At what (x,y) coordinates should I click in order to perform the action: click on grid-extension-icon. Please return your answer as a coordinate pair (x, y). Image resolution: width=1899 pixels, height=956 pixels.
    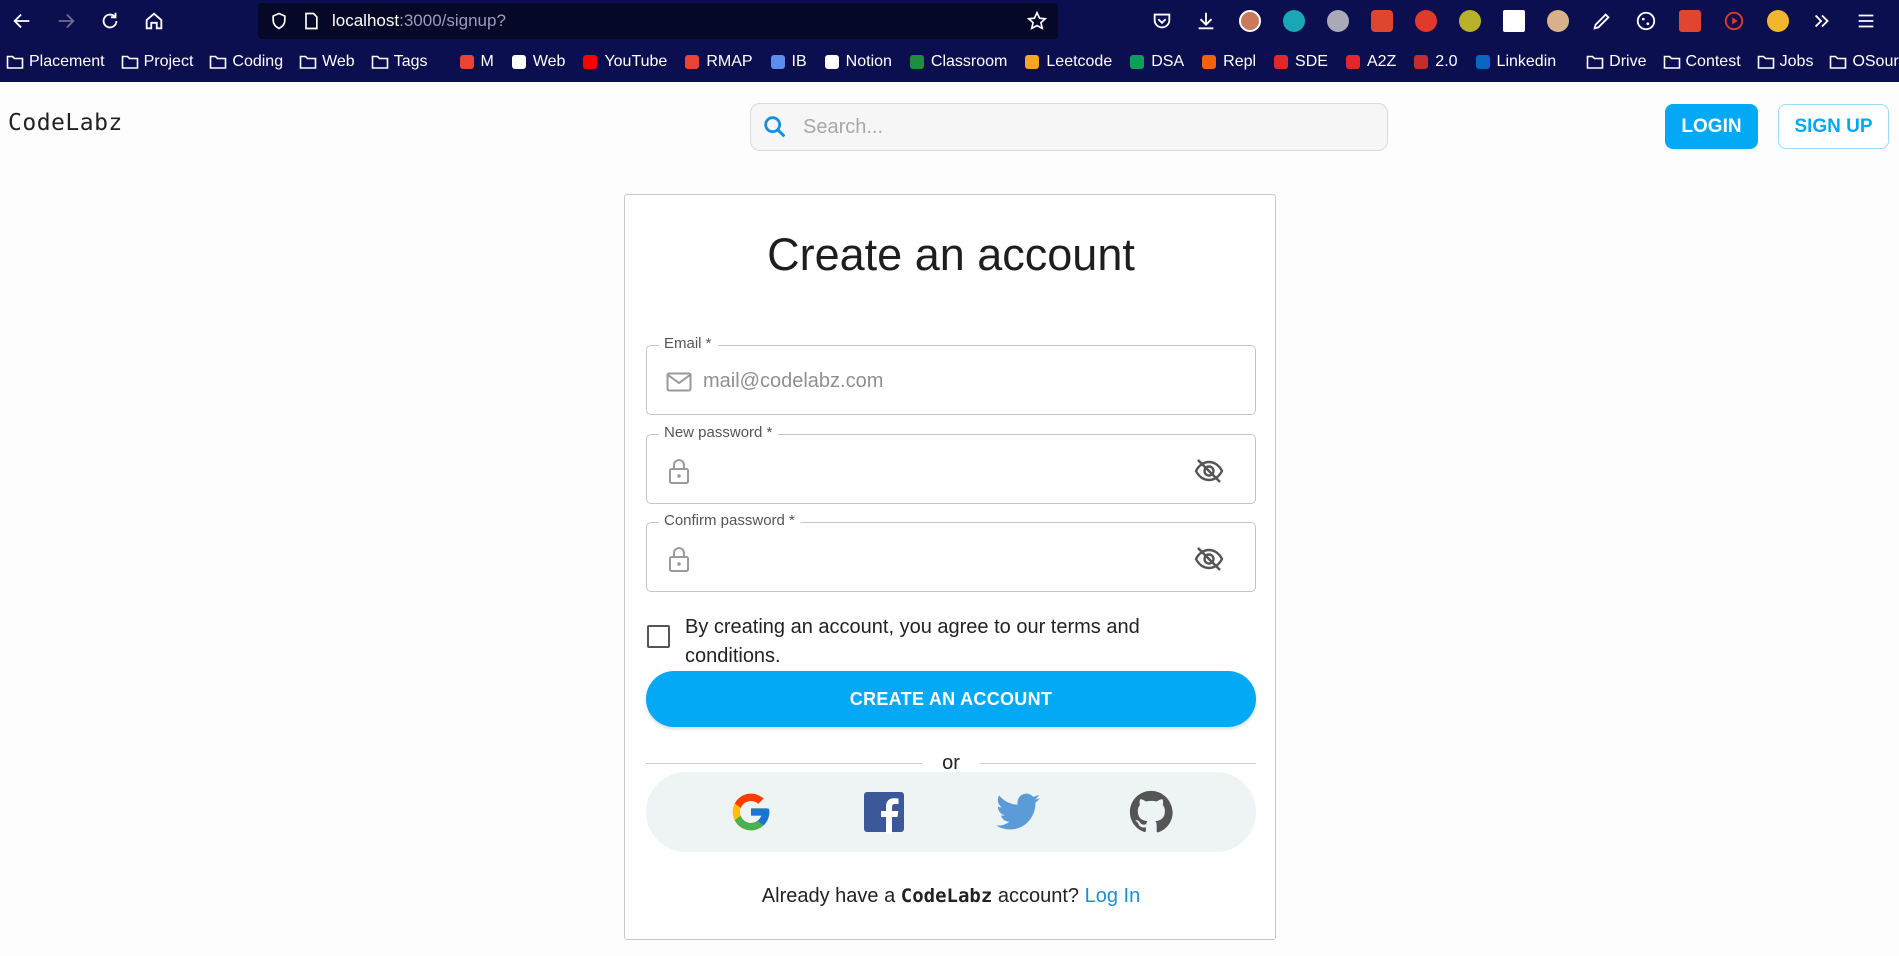
    Looking at the image, I should click on (1690, 21).